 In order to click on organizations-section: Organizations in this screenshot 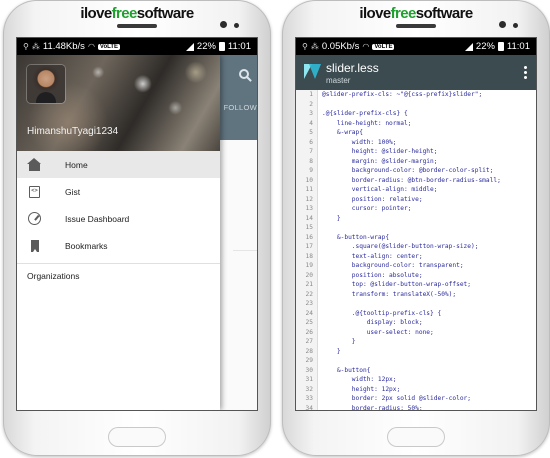, I will do `click(118, 276)`.